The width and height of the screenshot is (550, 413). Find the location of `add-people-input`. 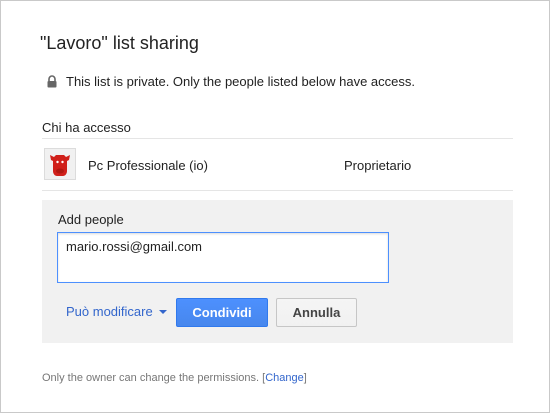

add-people-input is located at coordinates (223, 257).